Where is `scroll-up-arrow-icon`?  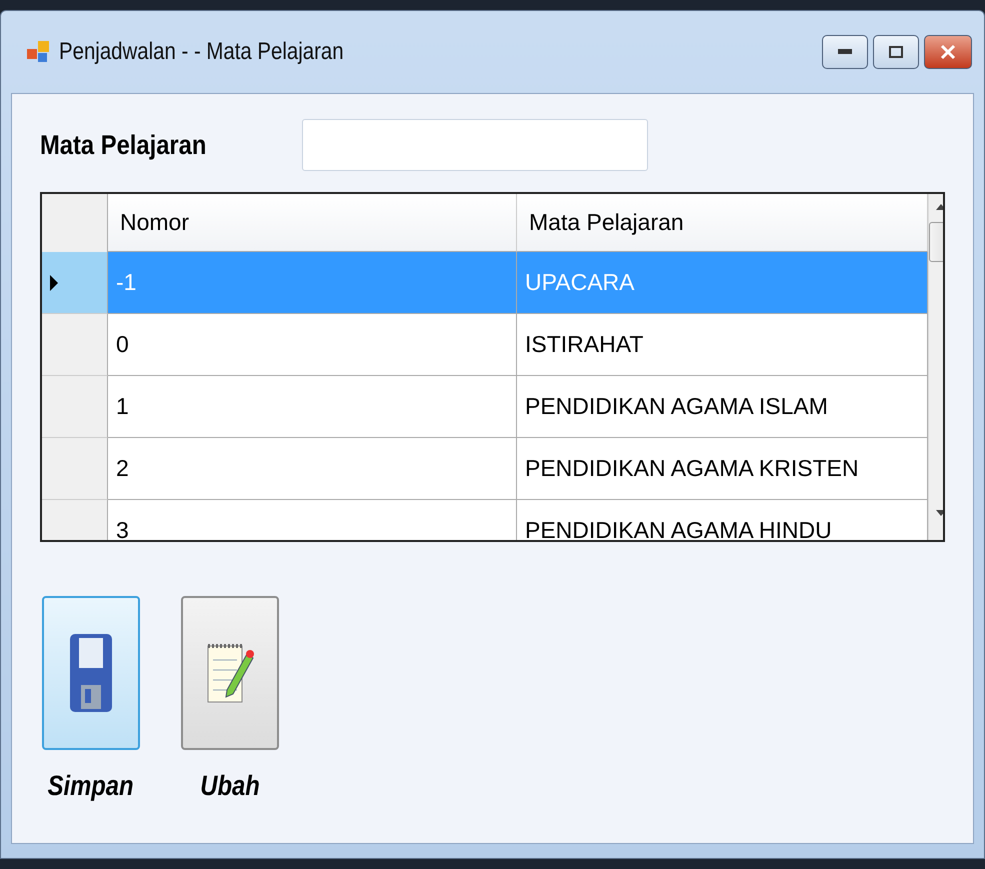
scroll-up-arrow-icon is located at coordinates (939, 207).